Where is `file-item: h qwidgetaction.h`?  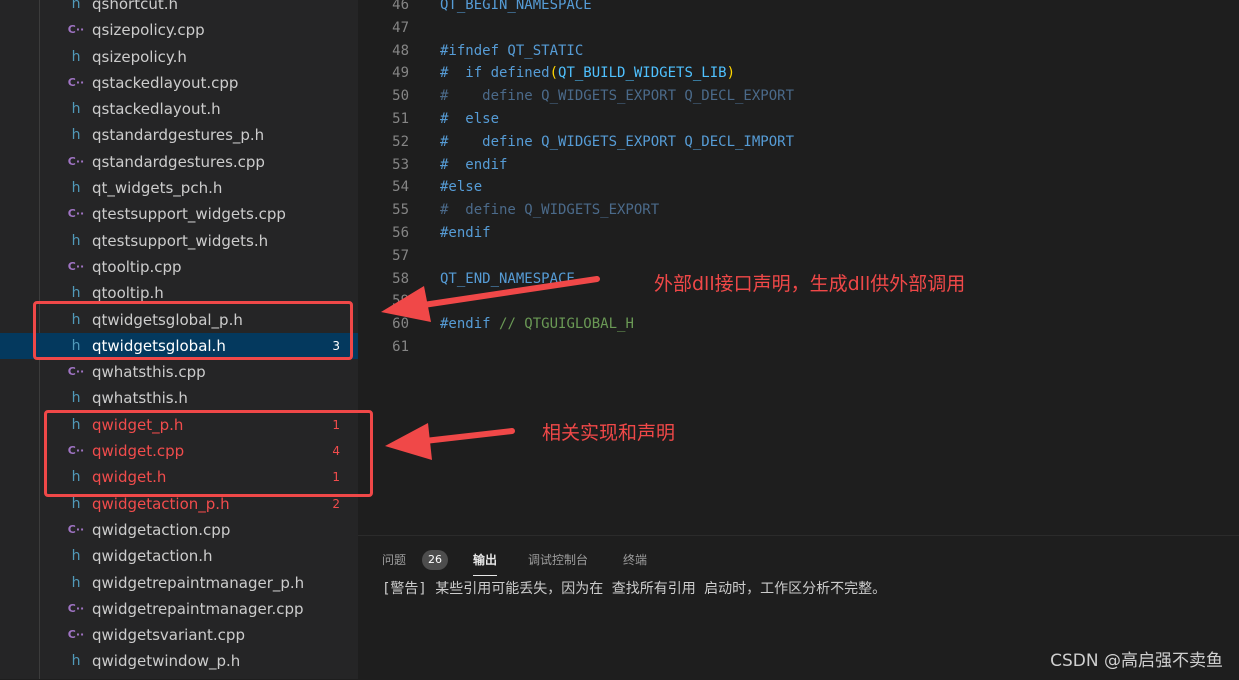
file-item: h qwidgetaction.h is located at coordinates (179, 556).